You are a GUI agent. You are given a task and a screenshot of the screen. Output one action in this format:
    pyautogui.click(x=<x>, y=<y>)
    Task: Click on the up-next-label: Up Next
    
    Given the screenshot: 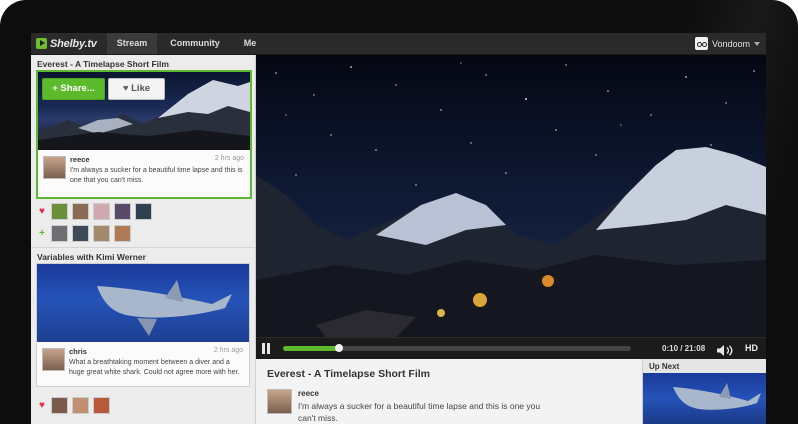 What is the action you would take?
    pyautogui.click(x=664, y=366)
    